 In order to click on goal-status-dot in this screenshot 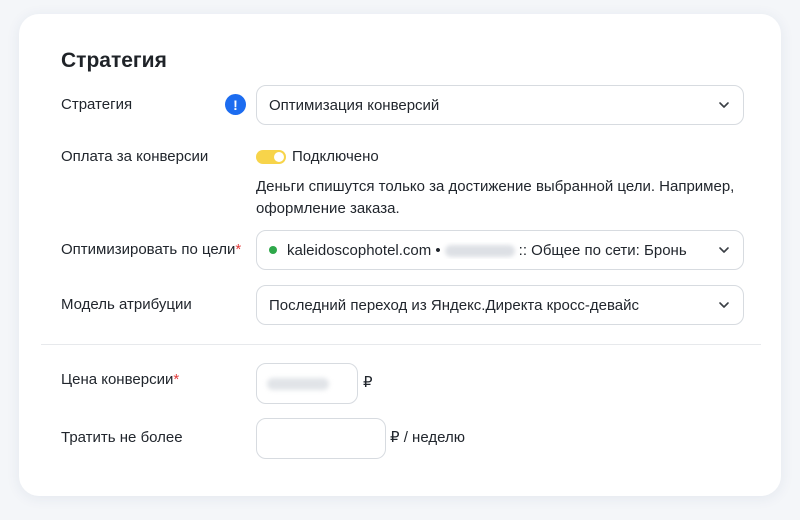, I will do `click(273, 250)`.